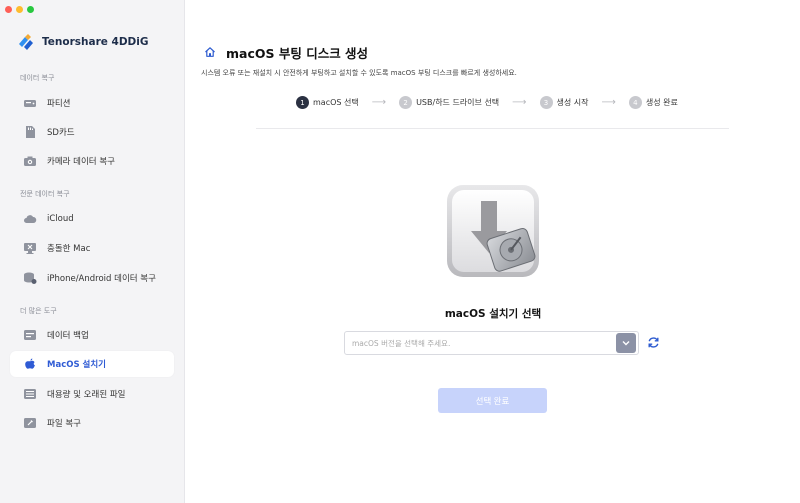 Image resolution: width=800 pixels, height=503 pixels. I want to click on step-creation-complete: 4 생성 완료, so click(653, 102).